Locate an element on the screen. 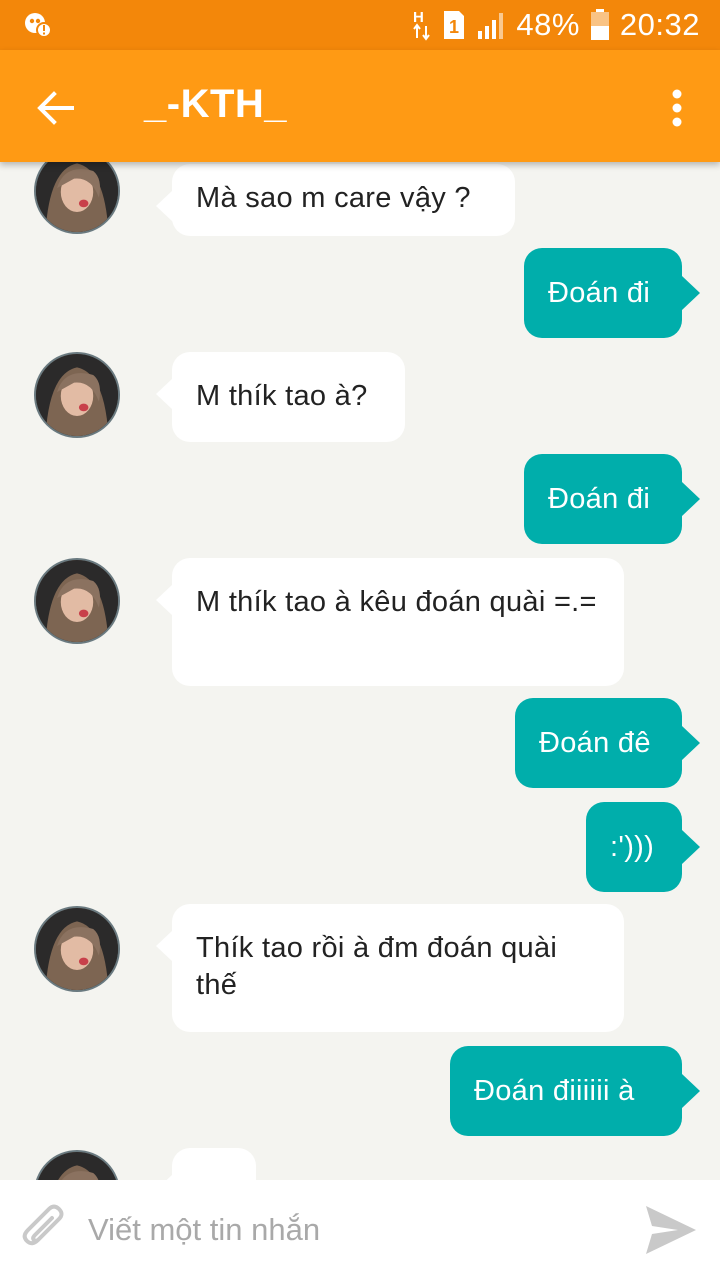 The image size is (720, 1280). message-text: :'))) is located at coordinates (632, 846).